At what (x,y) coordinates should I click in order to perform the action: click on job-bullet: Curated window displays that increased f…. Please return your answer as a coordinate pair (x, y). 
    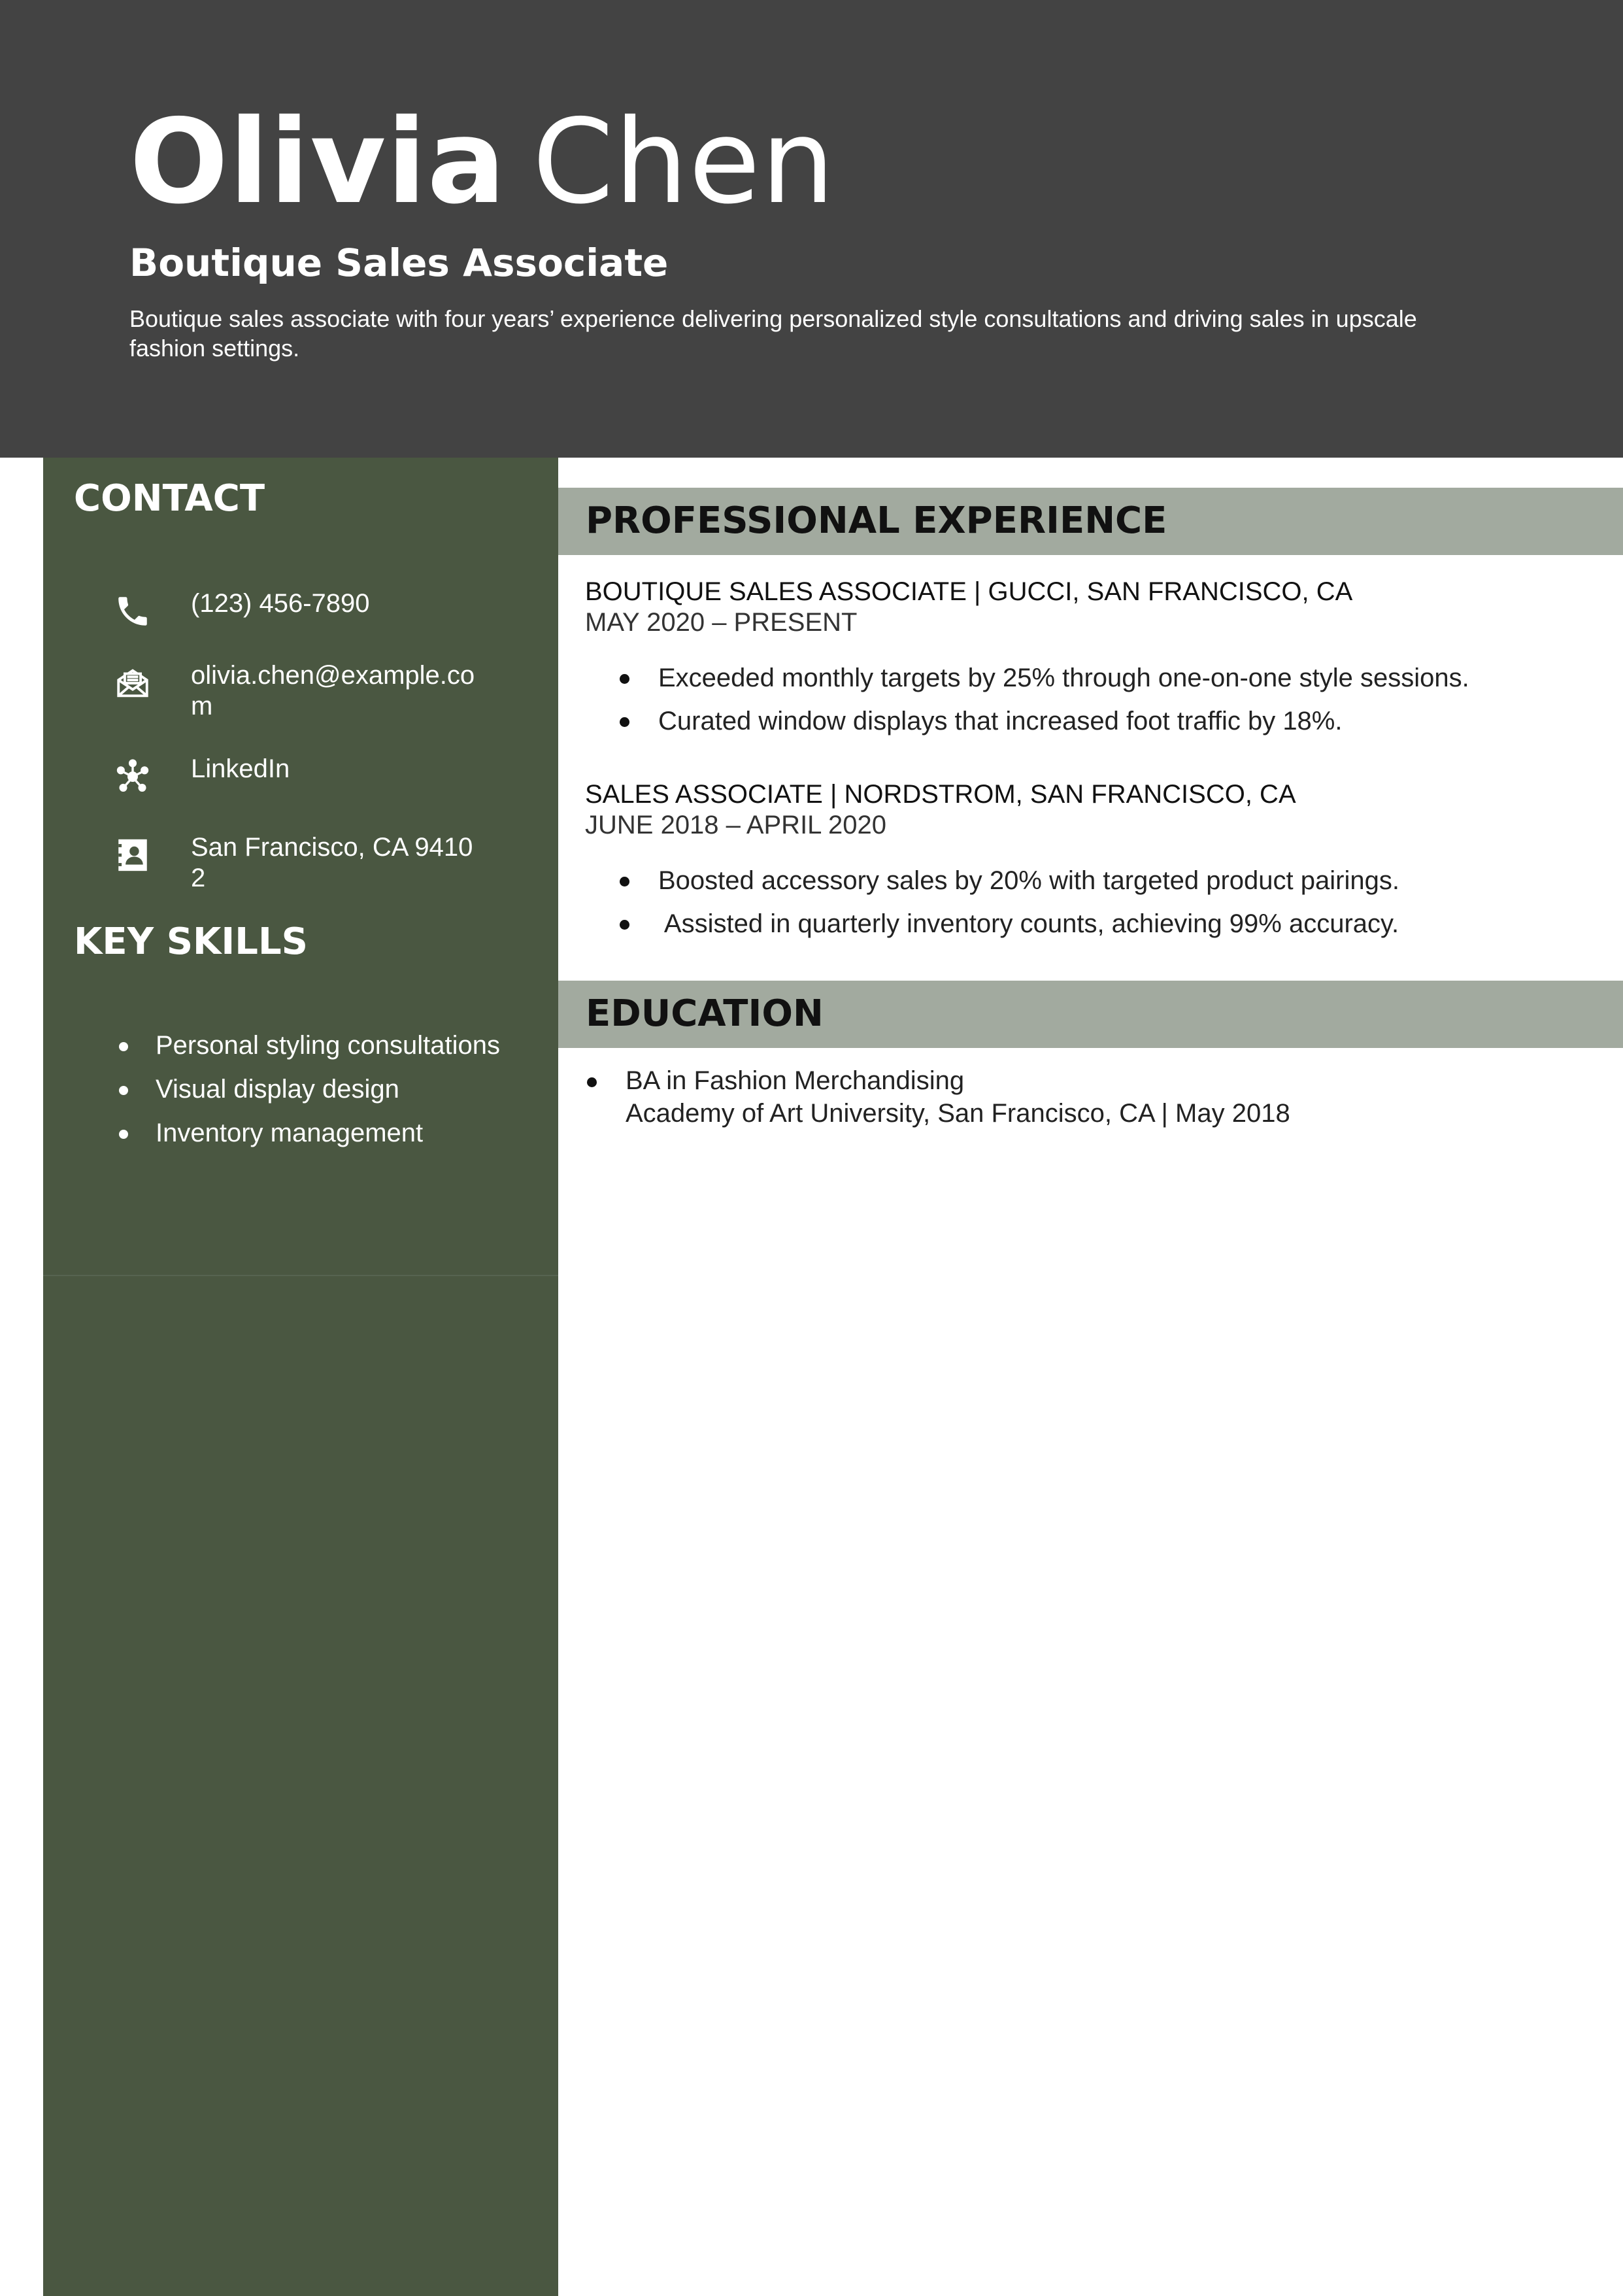
    Looking at the image, I should click on (1088, 721).